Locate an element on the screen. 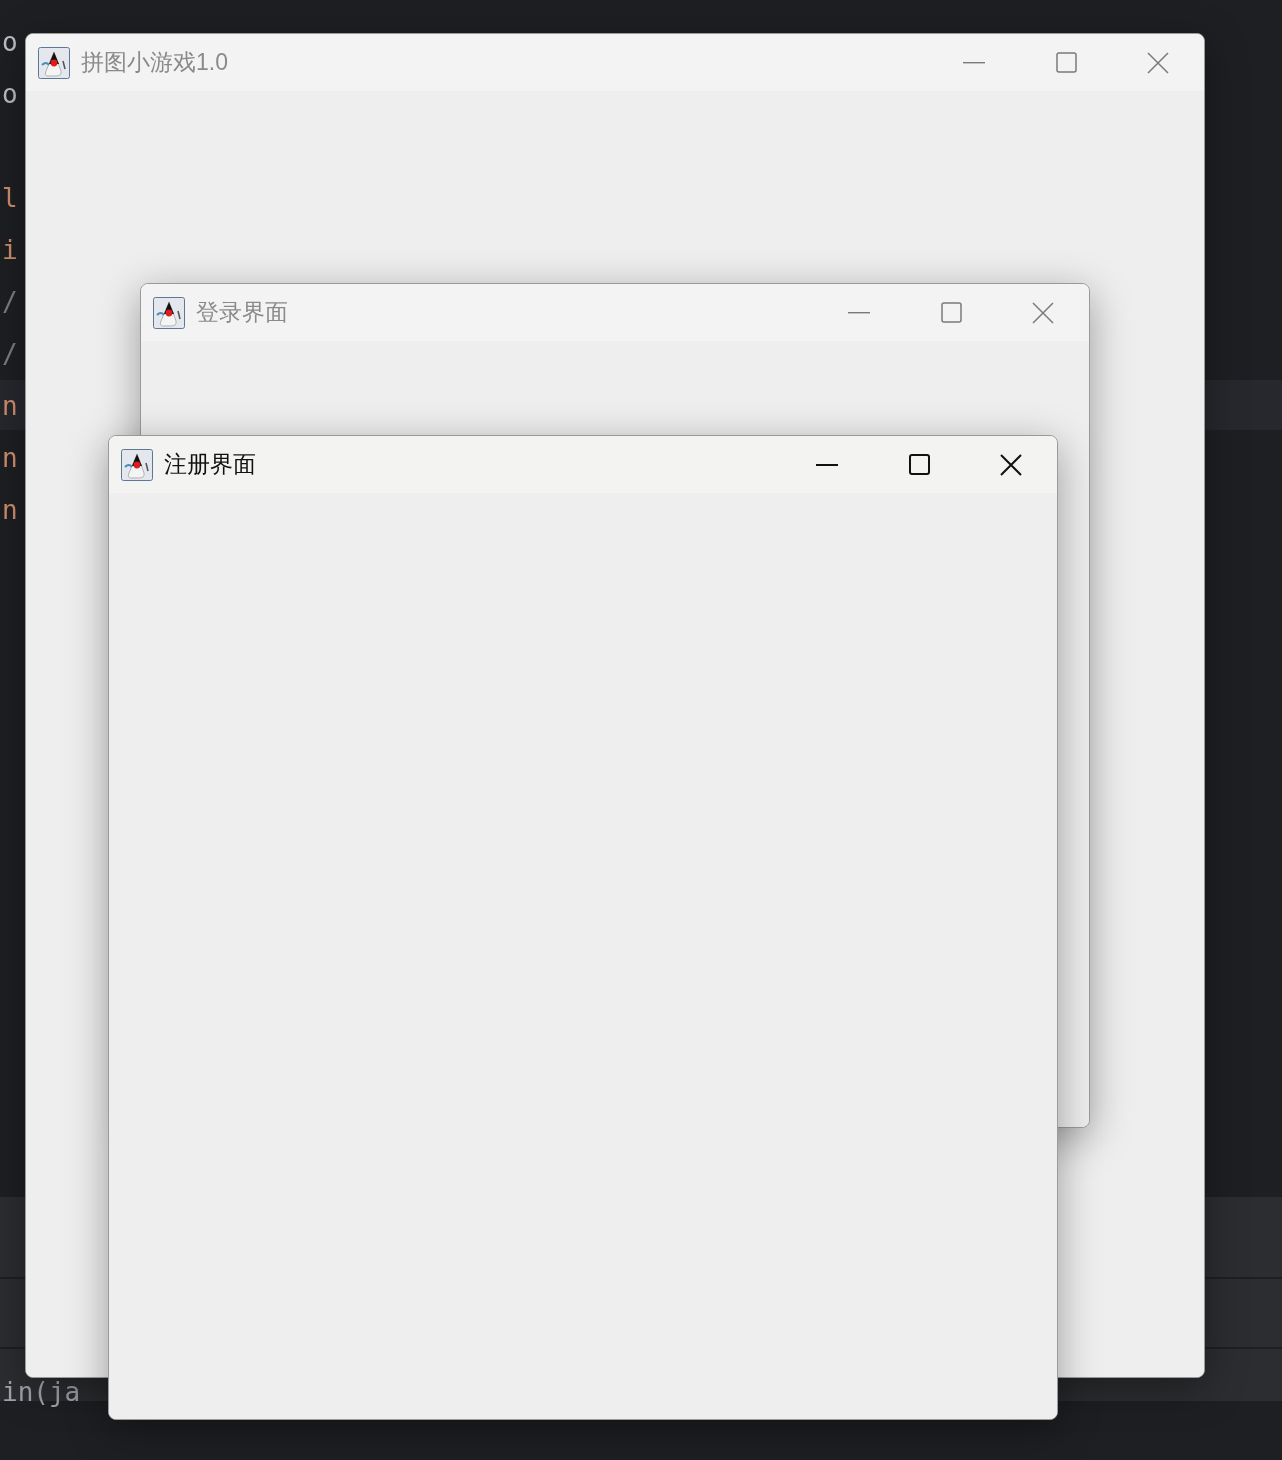 The height and width of the screenshot is (1460, 1282). window-title: 拼图小游戏1.0 is located at coordinates (154, 63).